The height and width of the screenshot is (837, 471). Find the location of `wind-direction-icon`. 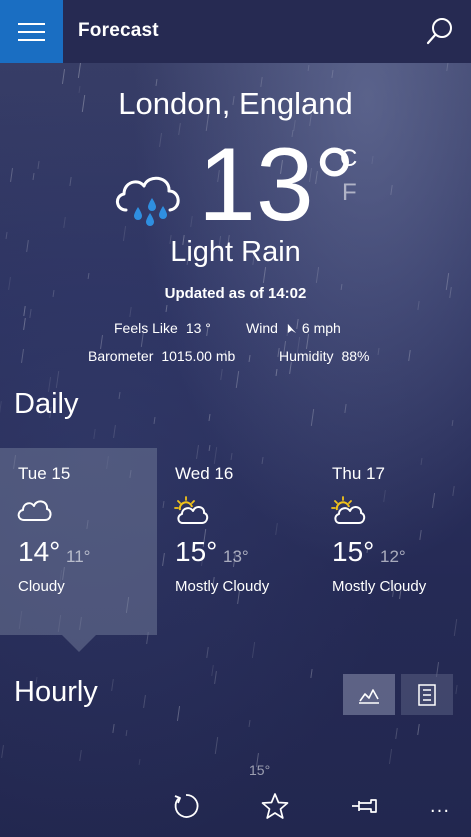

wind-direction-icon is located at coordinates (291, 328).